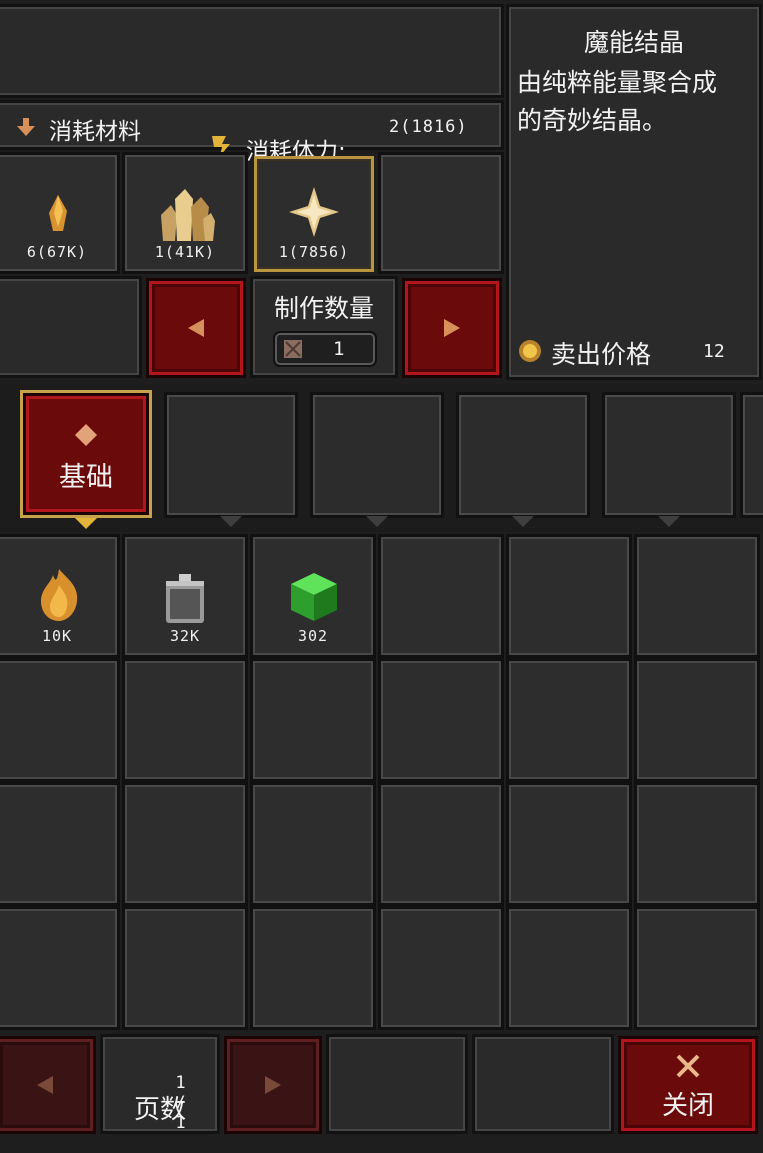 Image resolution: width=763 pixels, height=1153 pixels. What do you see at coordinates (86, 459) in the screenshot?
I see `tab-basic: 基础` at bounding box center [86, 459].